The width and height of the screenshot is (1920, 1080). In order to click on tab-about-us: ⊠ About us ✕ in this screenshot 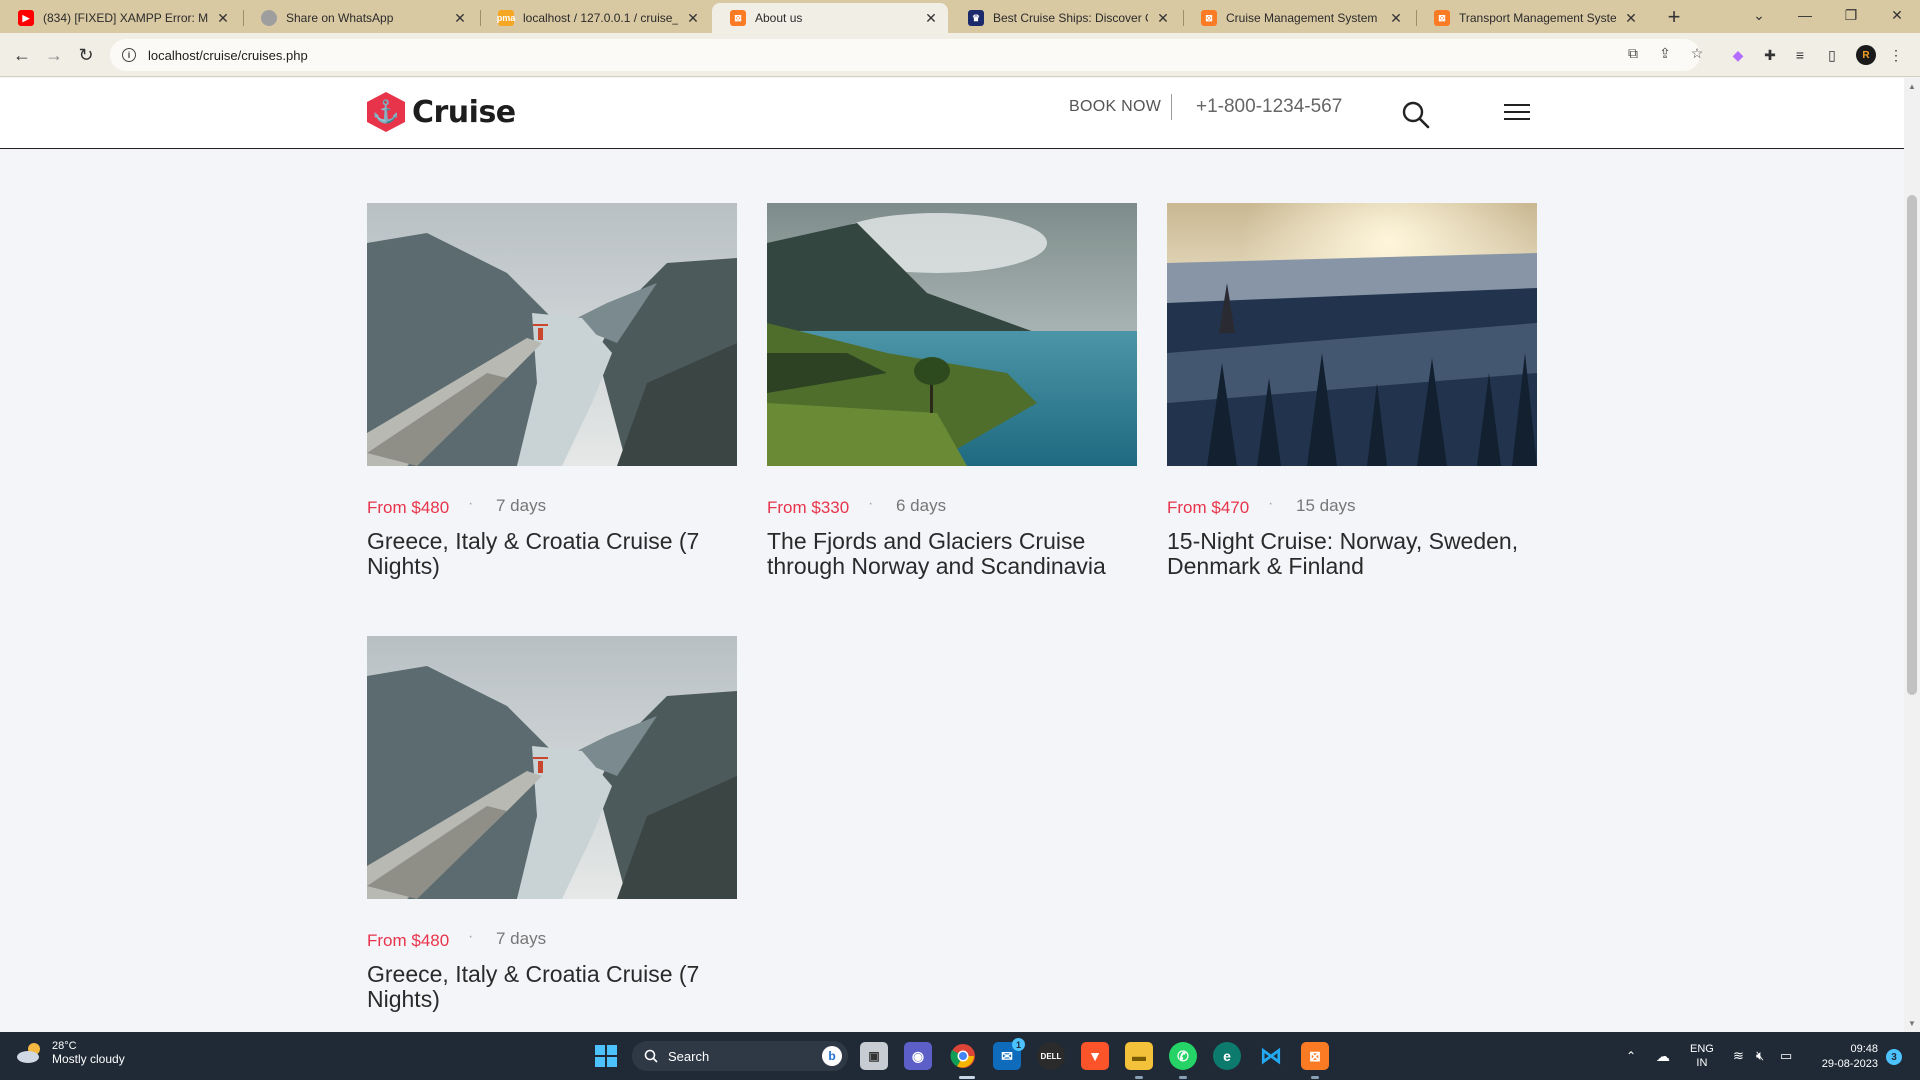, I will do `click(830, 18)`.